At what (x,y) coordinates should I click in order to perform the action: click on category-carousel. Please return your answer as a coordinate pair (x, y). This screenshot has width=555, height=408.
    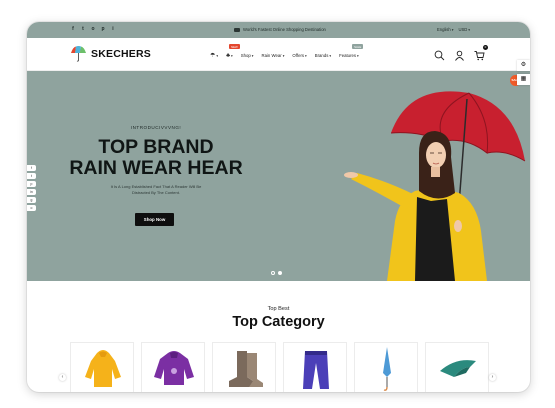
    Looking at the image, I should click on (279, 367).